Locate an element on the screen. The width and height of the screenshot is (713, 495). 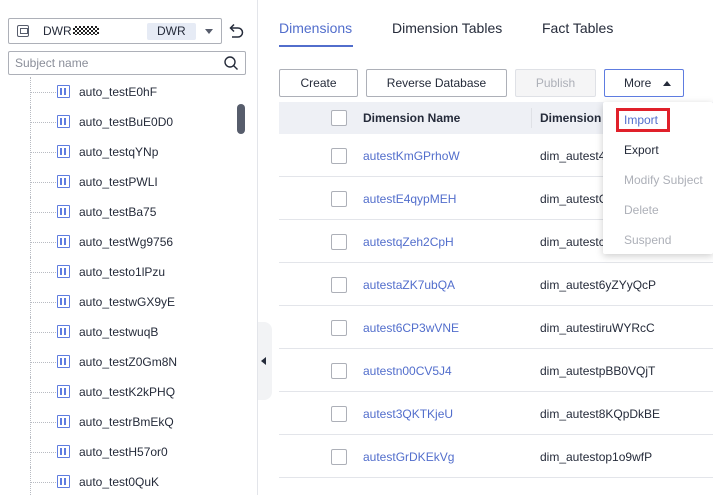
tab-dimensions: Dimensions is located at coordinates (315, 28).